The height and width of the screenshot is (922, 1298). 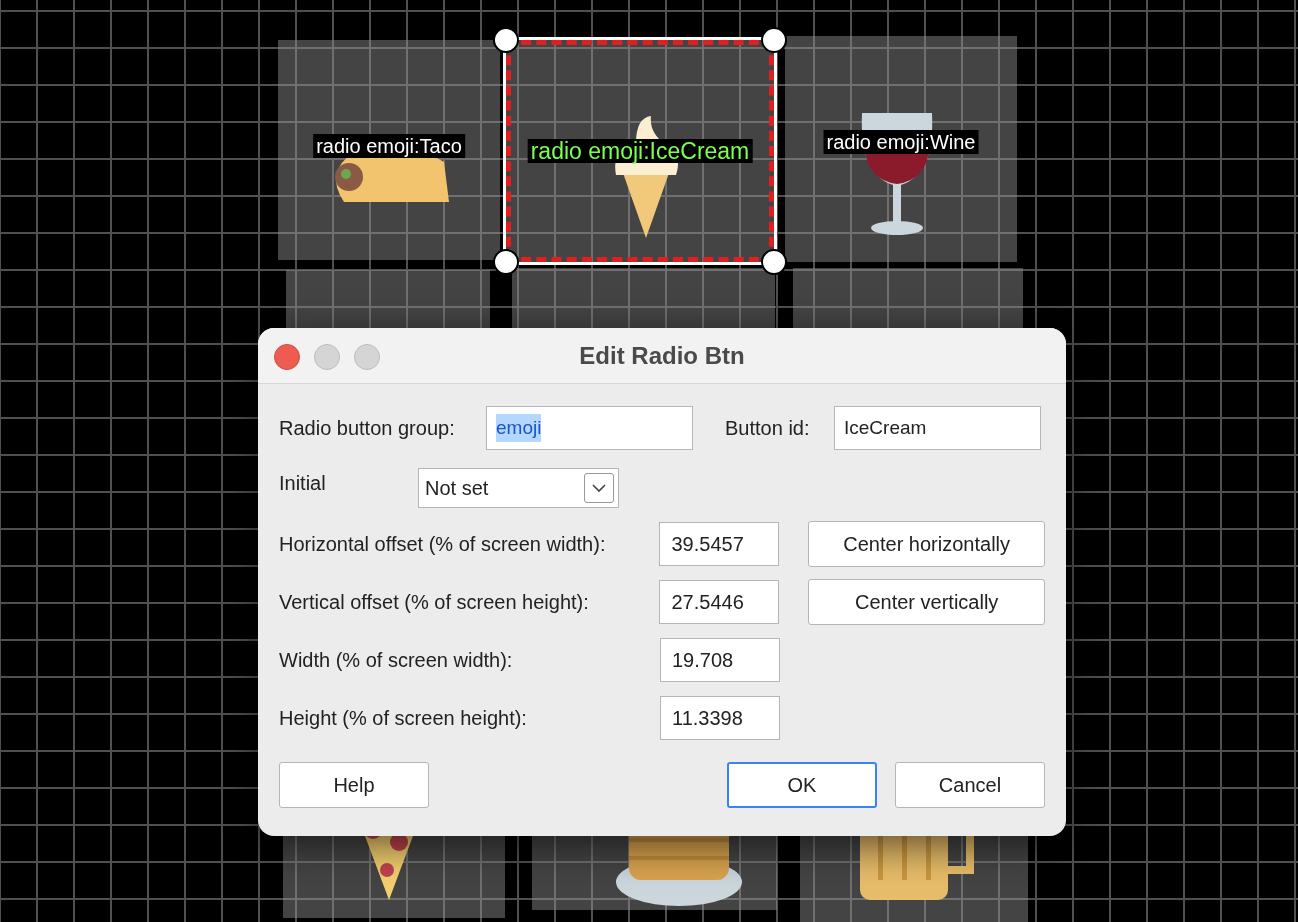 I want to click on button-id-field: IceCream, so click(x=937, y=428).